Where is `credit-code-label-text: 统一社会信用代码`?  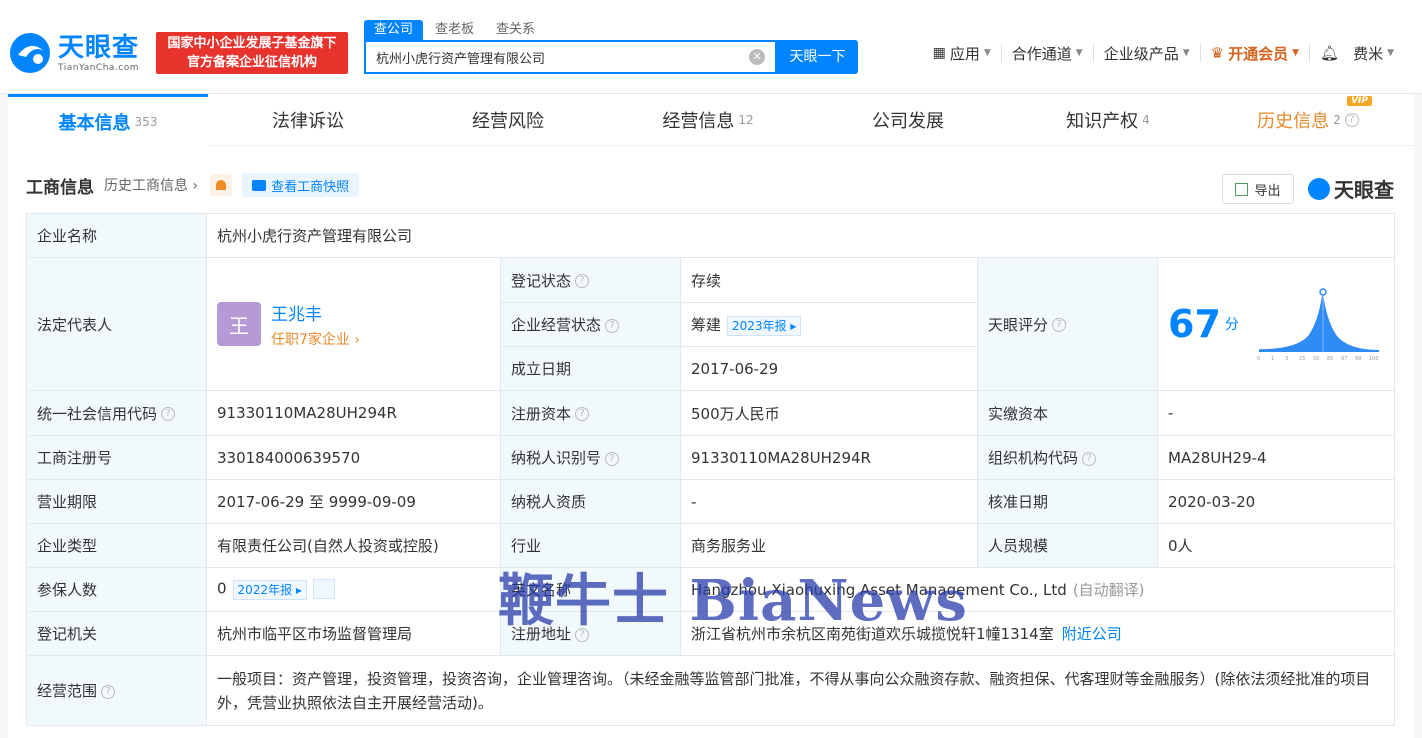 credit-code-label-text: 统一社会信用代码 is located at coordinates (97, 413).